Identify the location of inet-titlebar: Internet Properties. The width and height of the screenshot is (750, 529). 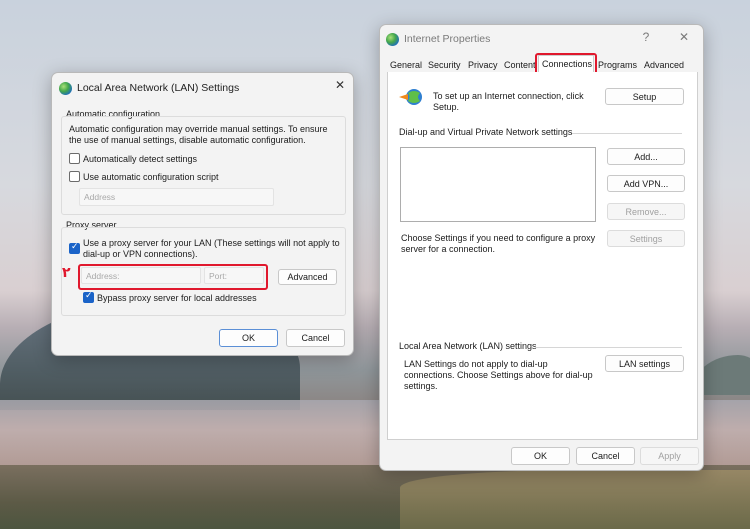
(544, 39).